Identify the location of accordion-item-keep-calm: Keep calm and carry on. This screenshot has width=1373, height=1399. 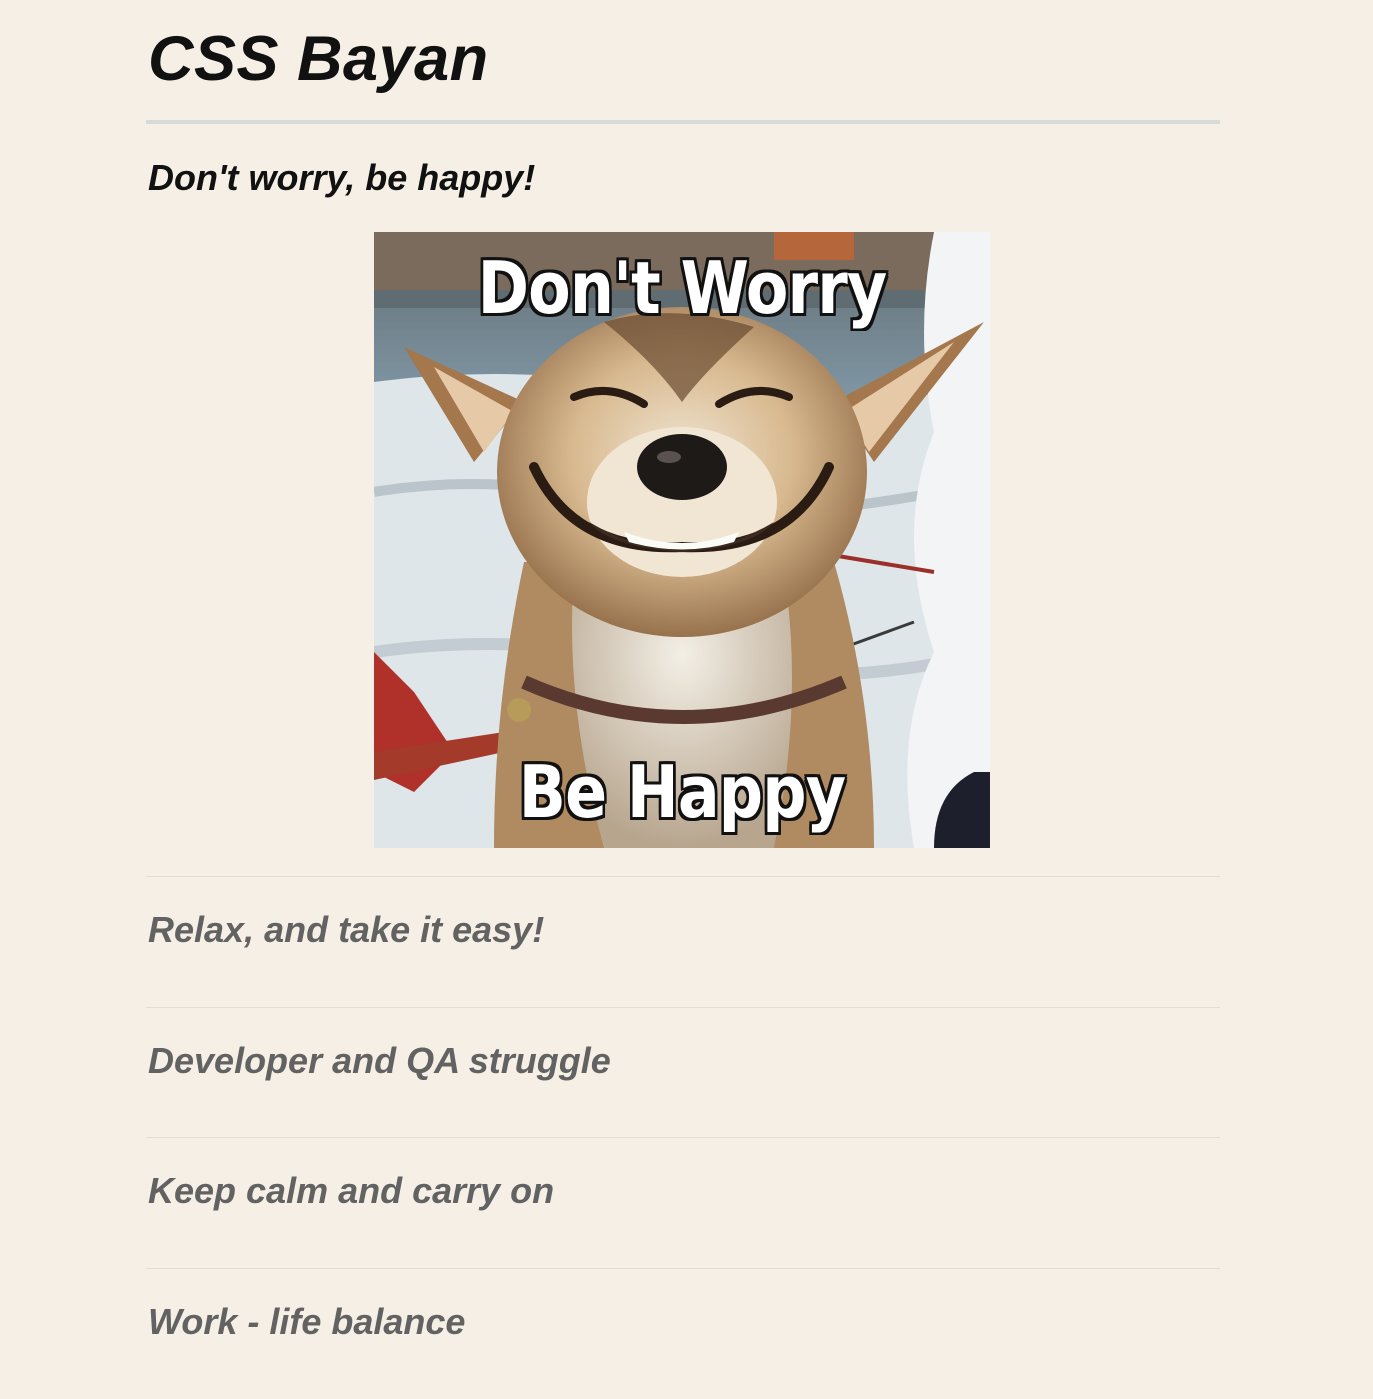
(683, 1203).